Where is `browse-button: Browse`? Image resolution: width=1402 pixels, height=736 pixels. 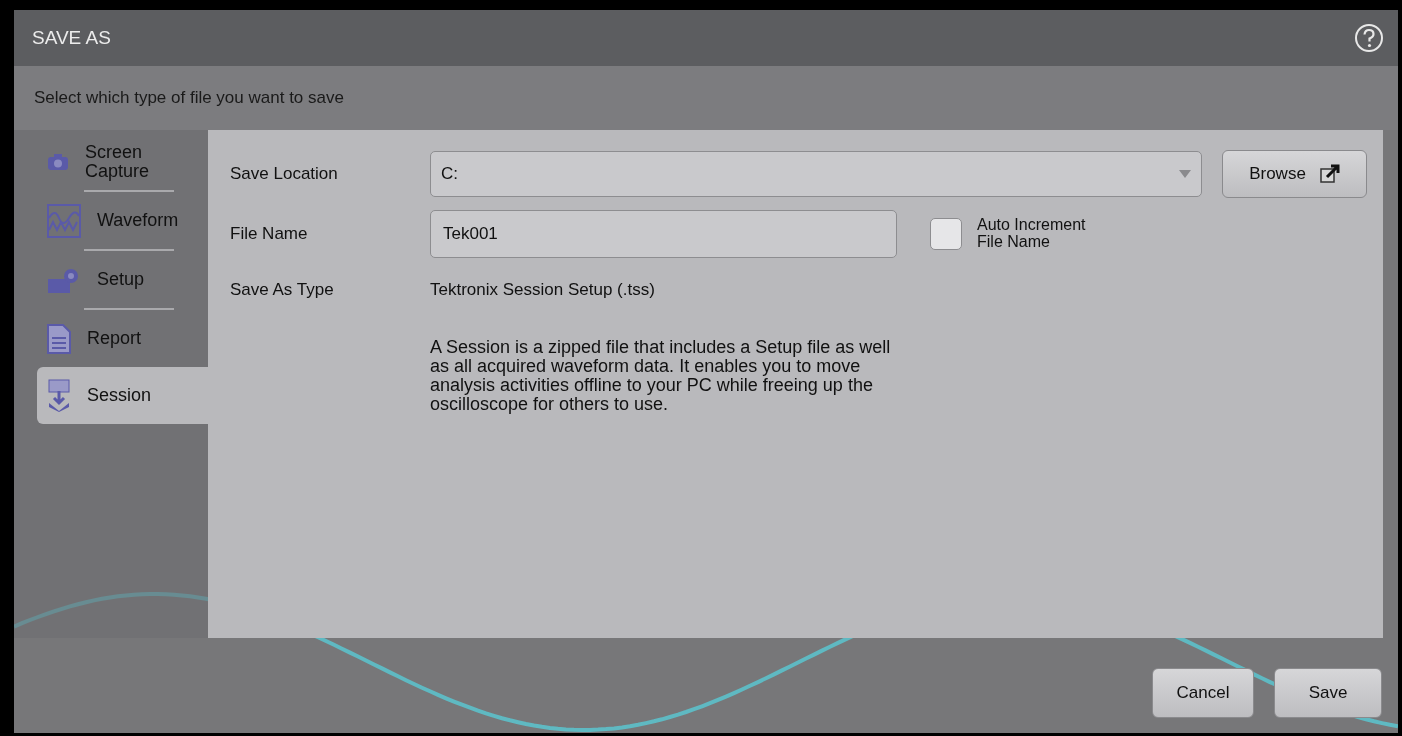 browse-button: Browse is located at coordinates (1294, 174).